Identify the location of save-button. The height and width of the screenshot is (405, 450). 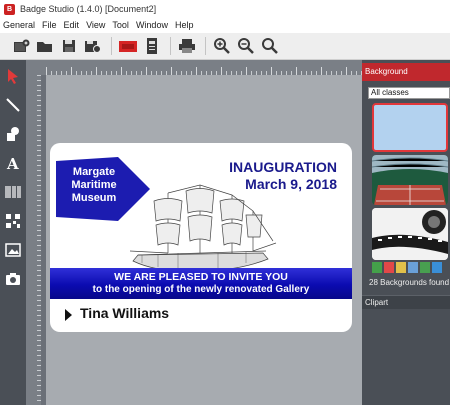
(69, 46).